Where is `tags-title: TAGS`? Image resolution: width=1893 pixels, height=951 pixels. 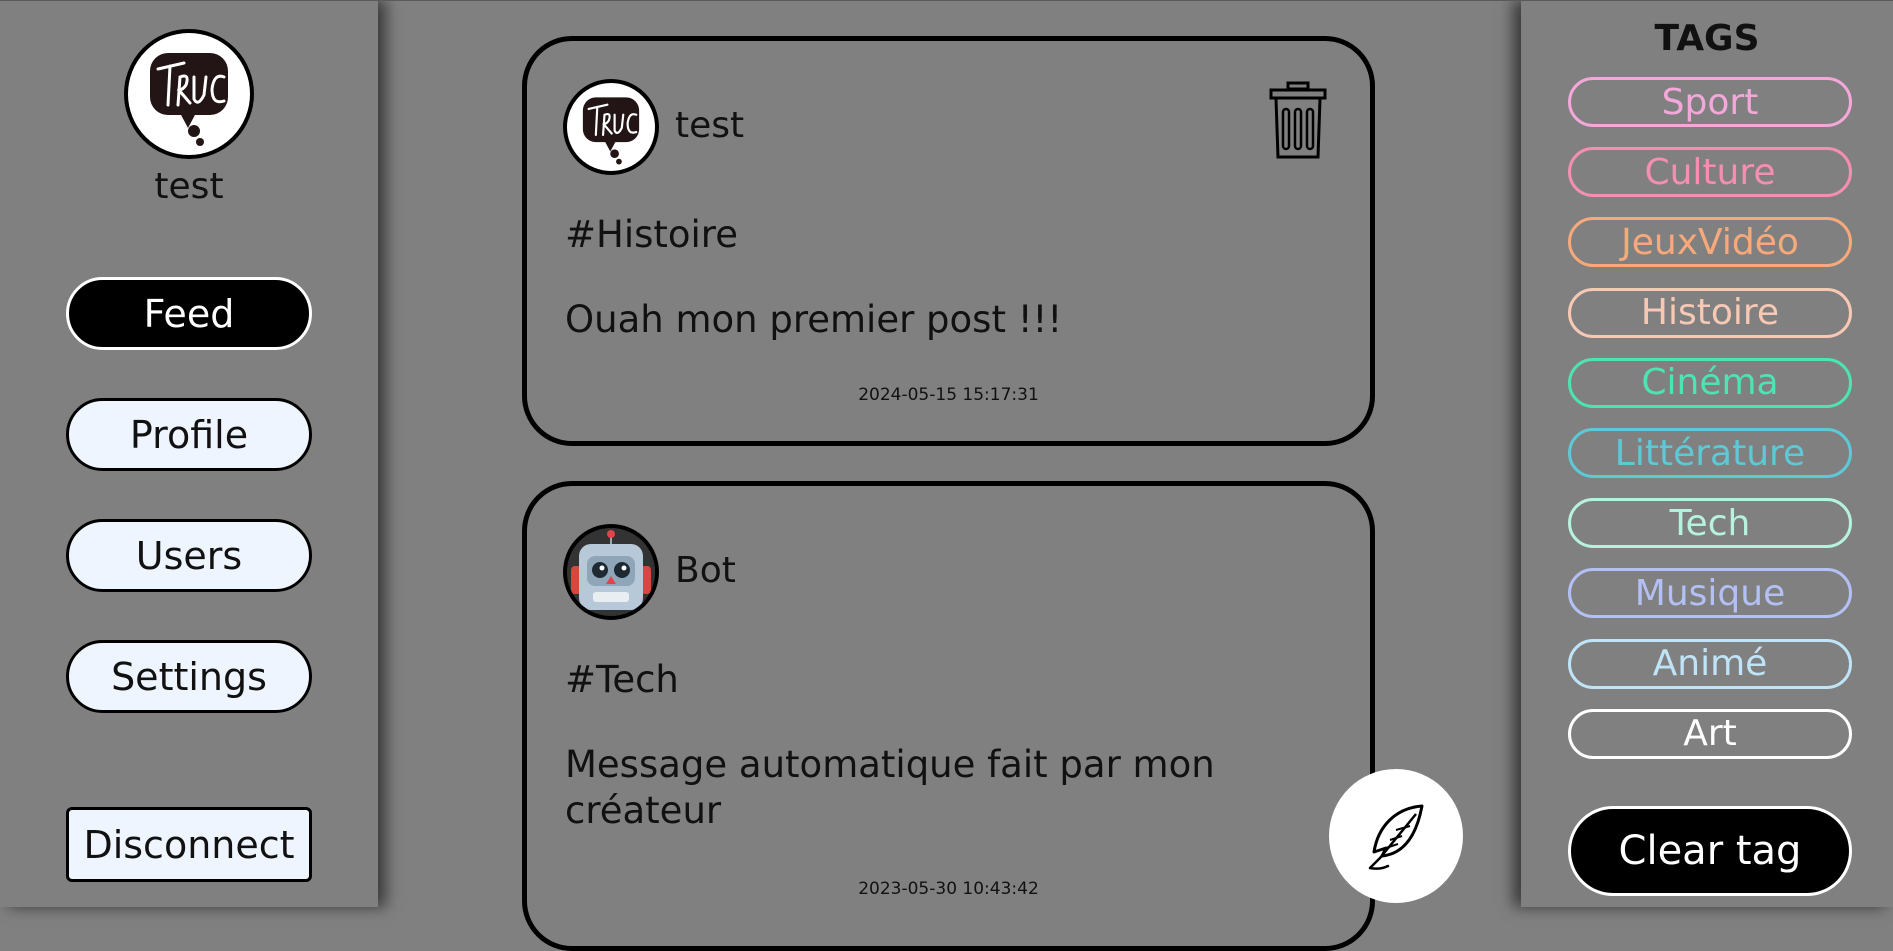 tags-title: TAGS is located at coordinates (1707, 38).